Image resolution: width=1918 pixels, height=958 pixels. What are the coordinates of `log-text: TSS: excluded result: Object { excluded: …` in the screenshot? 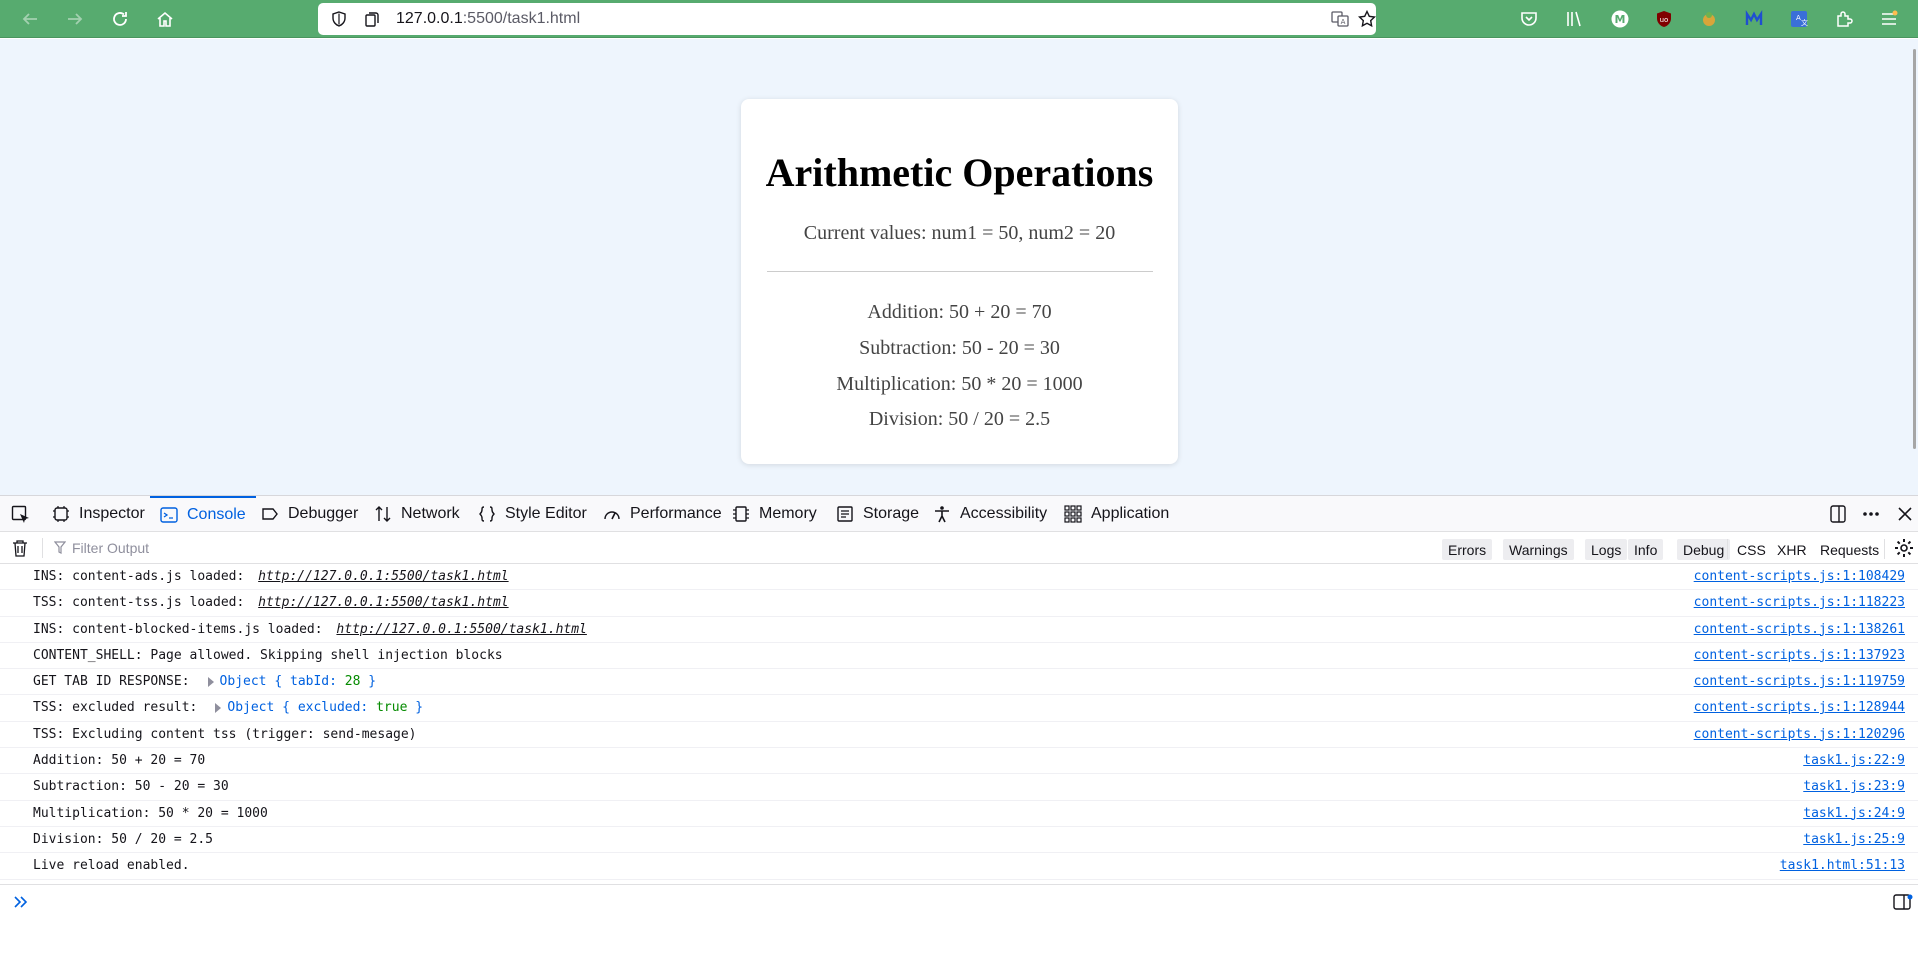 It's located at (228, 707).